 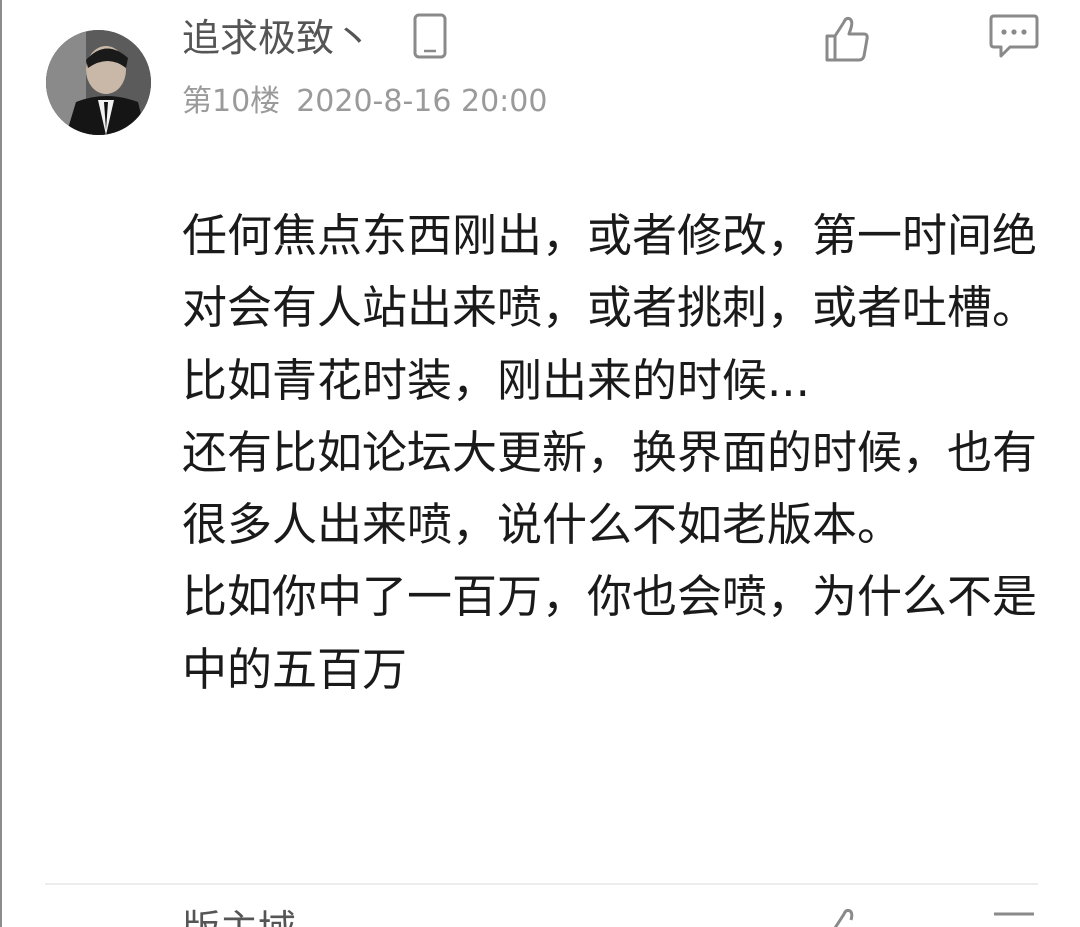 I want to click on avatar, so click(x=98, y=82).